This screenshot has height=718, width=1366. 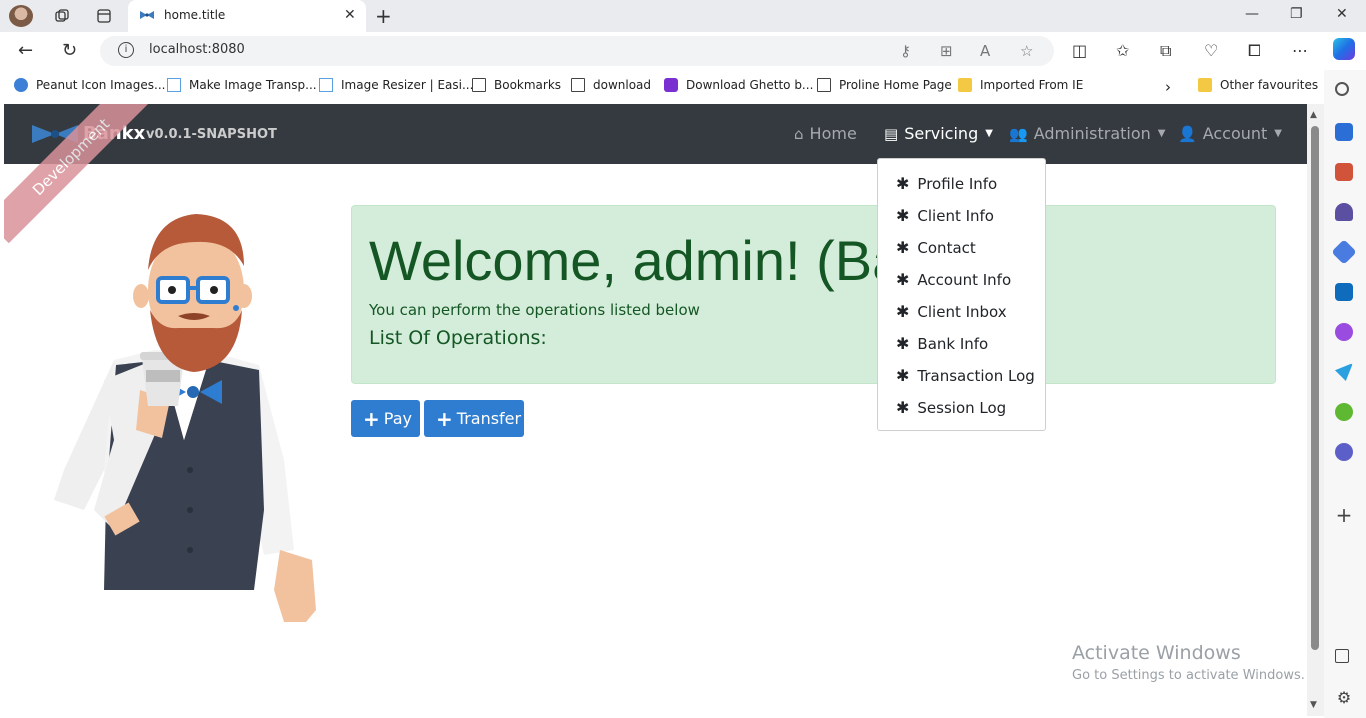 What do you see at coordinates (474, 418) in the screenshot?
I see `transfer-button: + Transfer` at bounding box center [474, 418].